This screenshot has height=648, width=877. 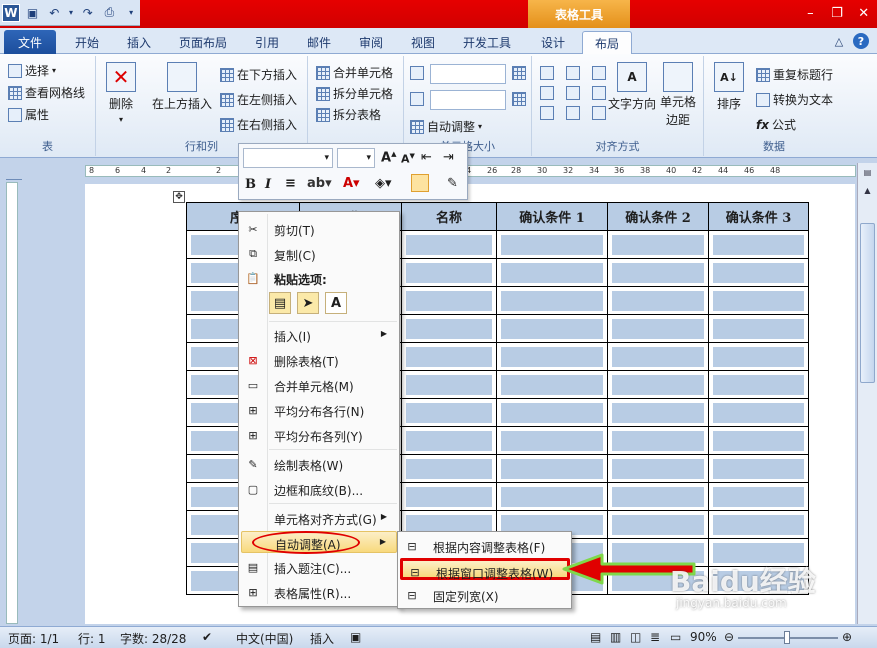 What do you see at coordinates (290, 183) in the screenshot?
I see `center-align-icon: ≡` at bounding box center [290, 183].